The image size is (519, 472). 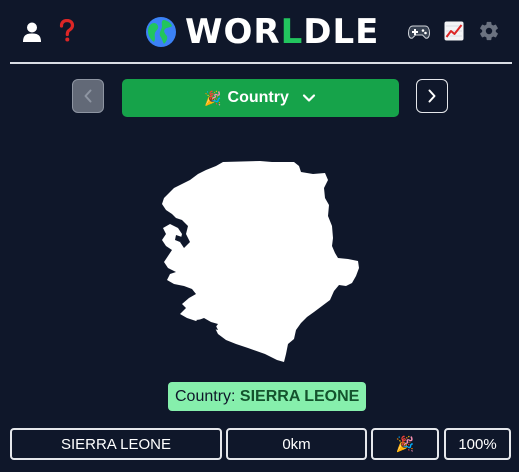 I want to click on guess-distance: 0km, so click(x=296, y=444).